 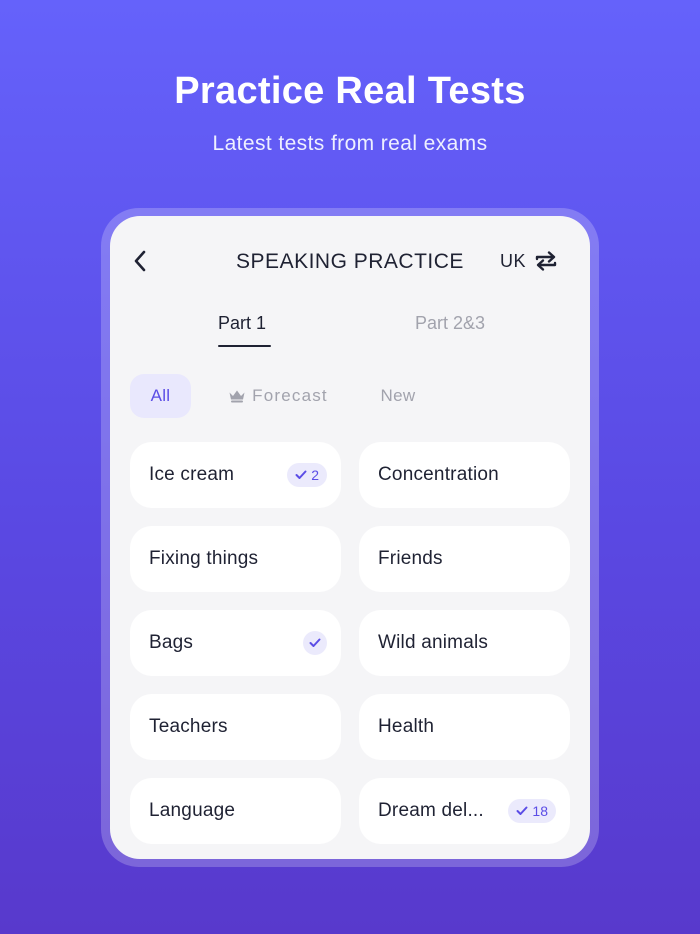 I want to click on topic-card-concentration: Concentration, so click(x=464, y=475).